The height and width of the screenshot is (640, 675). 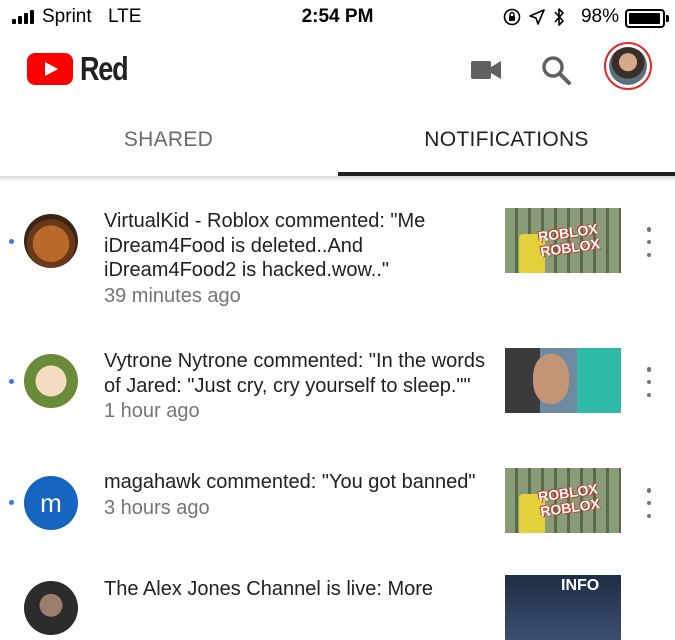 I want to click on battery-percent: 98%, so click(x=599, y=16).